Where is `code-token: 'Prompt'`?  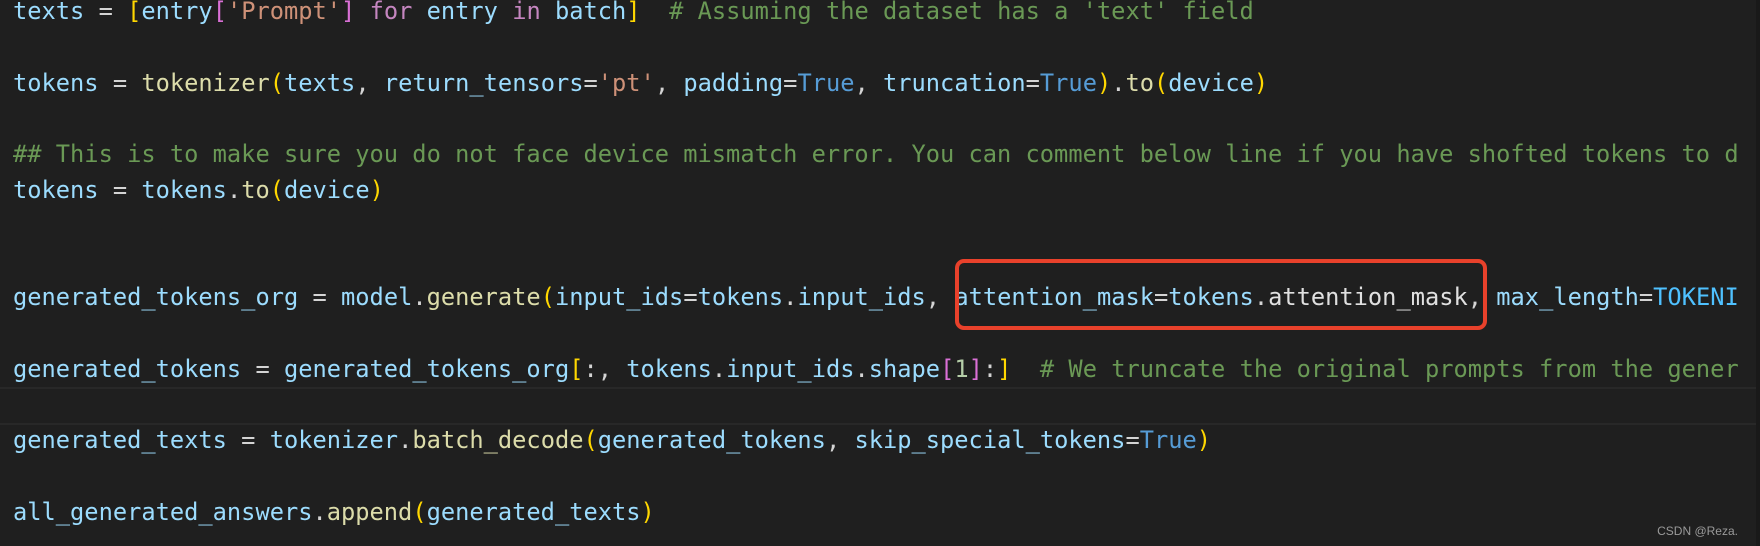 code-token: 'Prompt' is located at coordinates (284, 12).